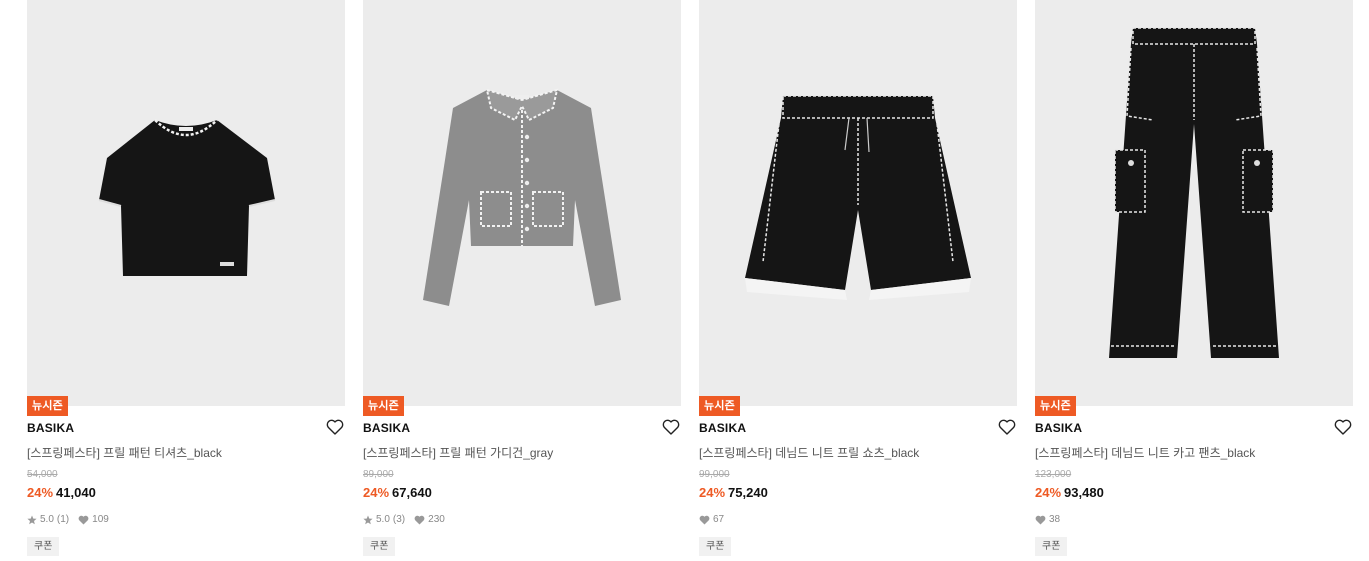 The height and width of the screenshot is (561, 1369). What do you see at coordinates (1055, 519) in the screenshot?
I see `like-count: 38` at bounding box center [1055, 519].